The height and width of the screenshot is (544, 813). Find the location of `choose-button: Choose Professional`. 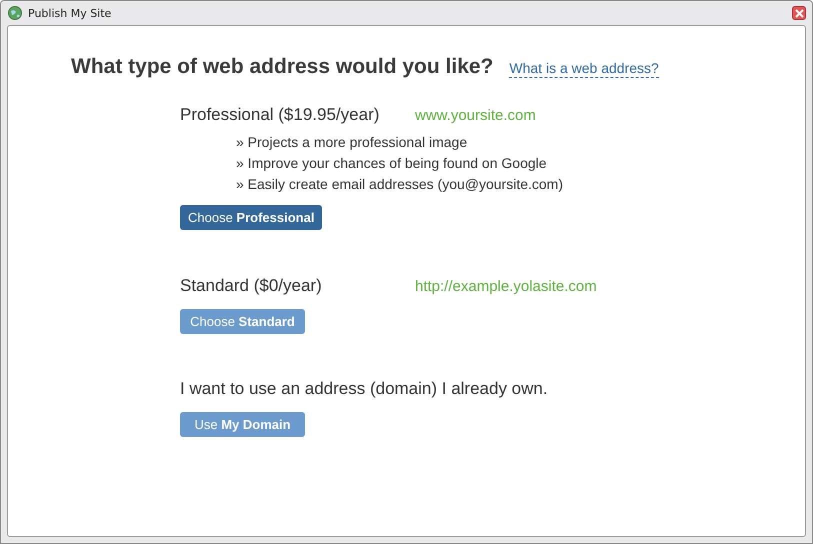

choose-button: Choose Professional is located at coordinates (251, 217).